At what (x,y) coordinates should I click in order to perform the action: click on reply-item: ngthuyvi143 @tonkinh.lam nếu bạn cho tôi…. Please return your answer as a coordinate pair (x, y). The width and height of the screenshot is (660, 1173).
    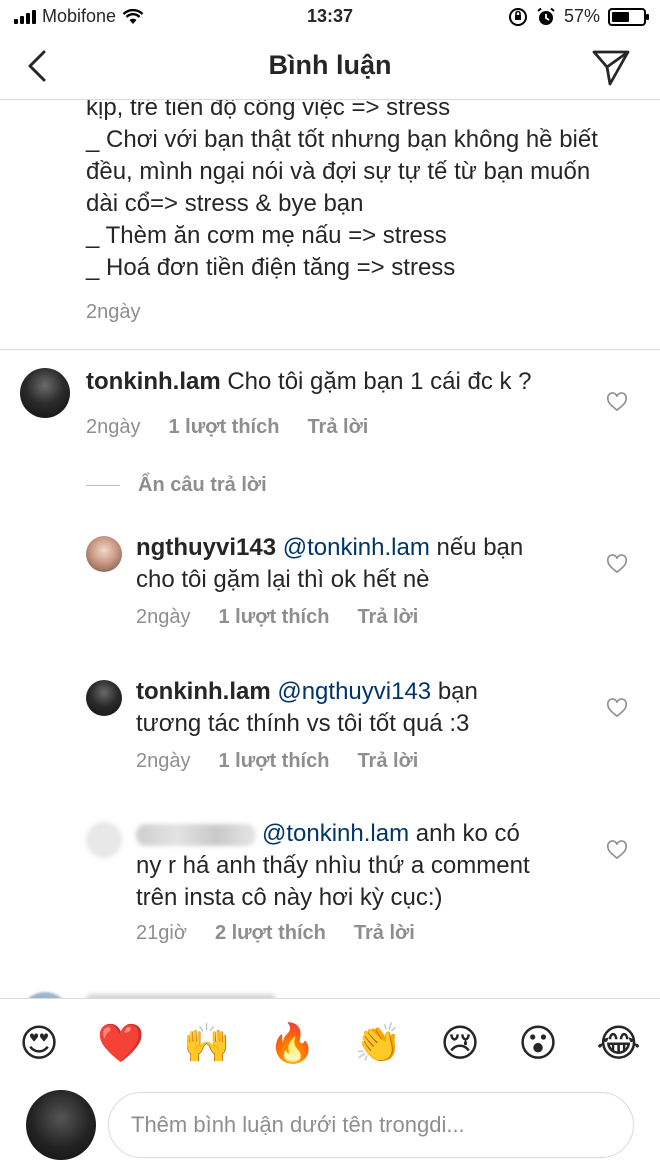
    Looking at the image, I should click on (330, 587).